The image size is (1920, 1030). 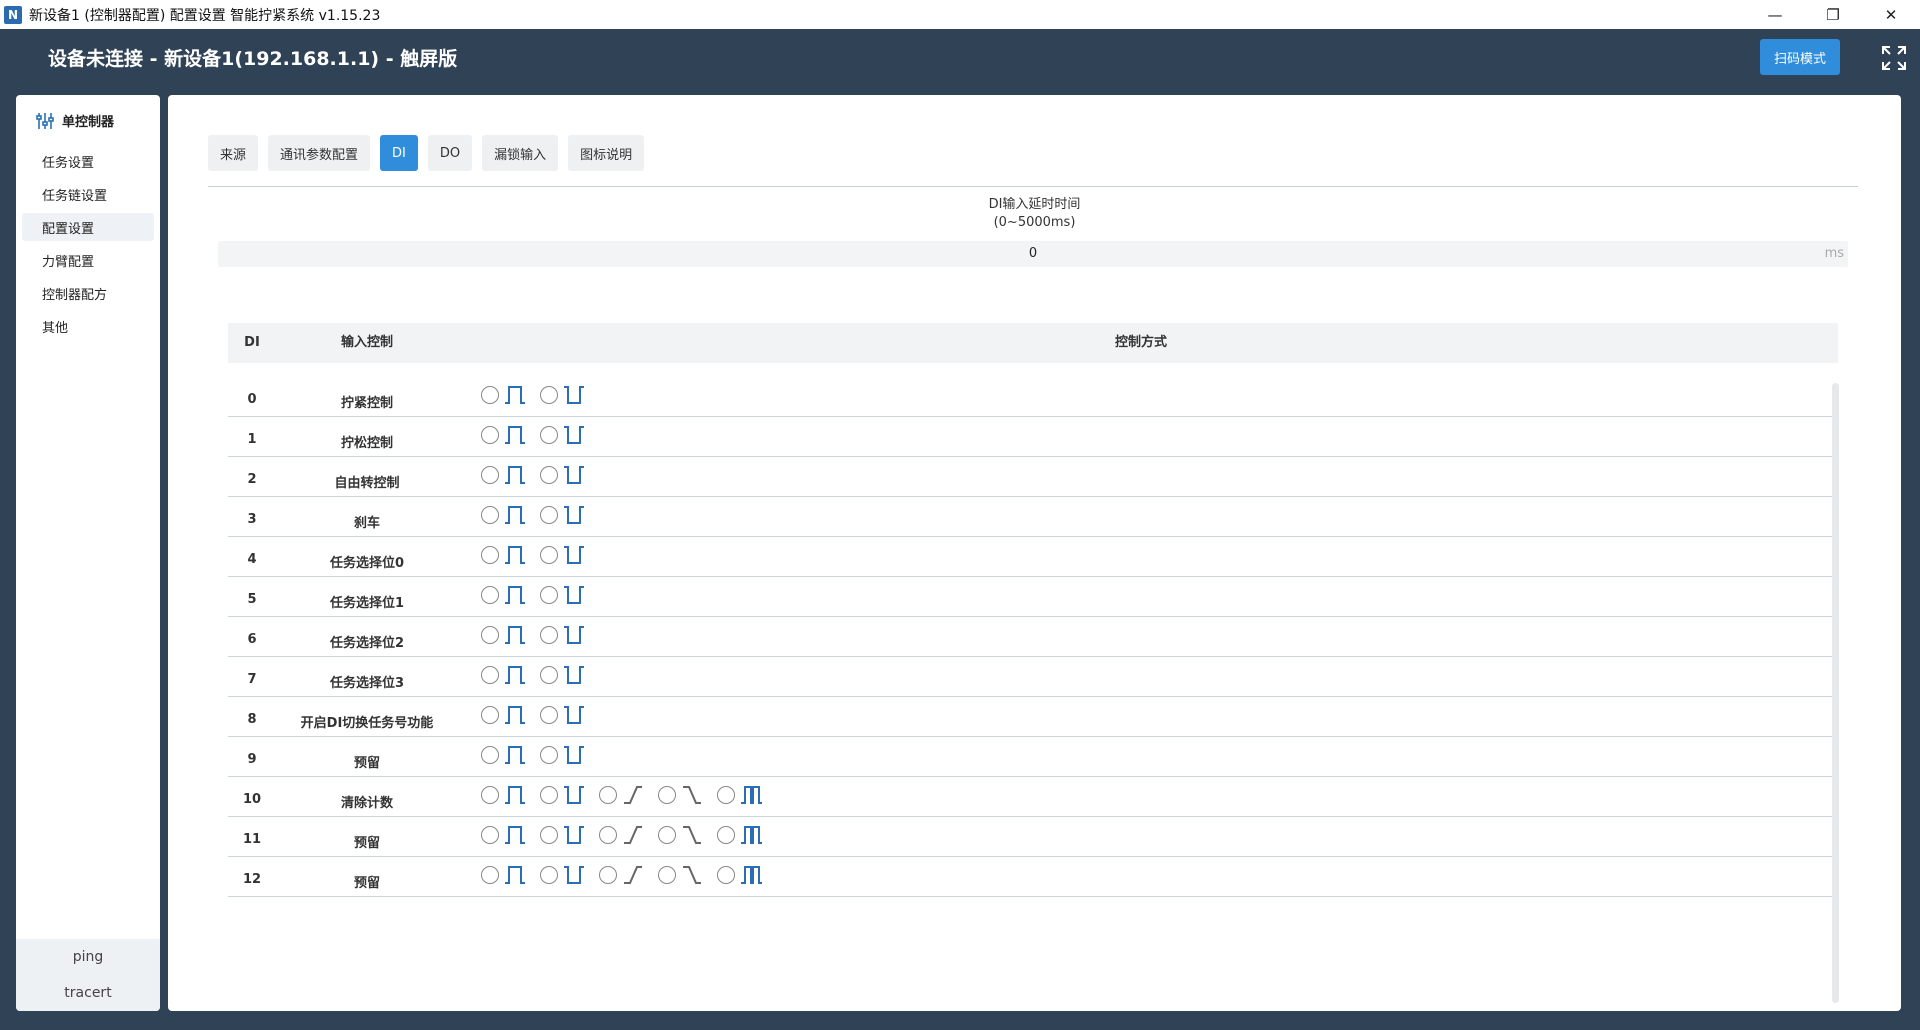 What do you see at coordinates (233, 153) in the screenshot?
I see `tab-source: 来源` at bounding box center [233, 153].